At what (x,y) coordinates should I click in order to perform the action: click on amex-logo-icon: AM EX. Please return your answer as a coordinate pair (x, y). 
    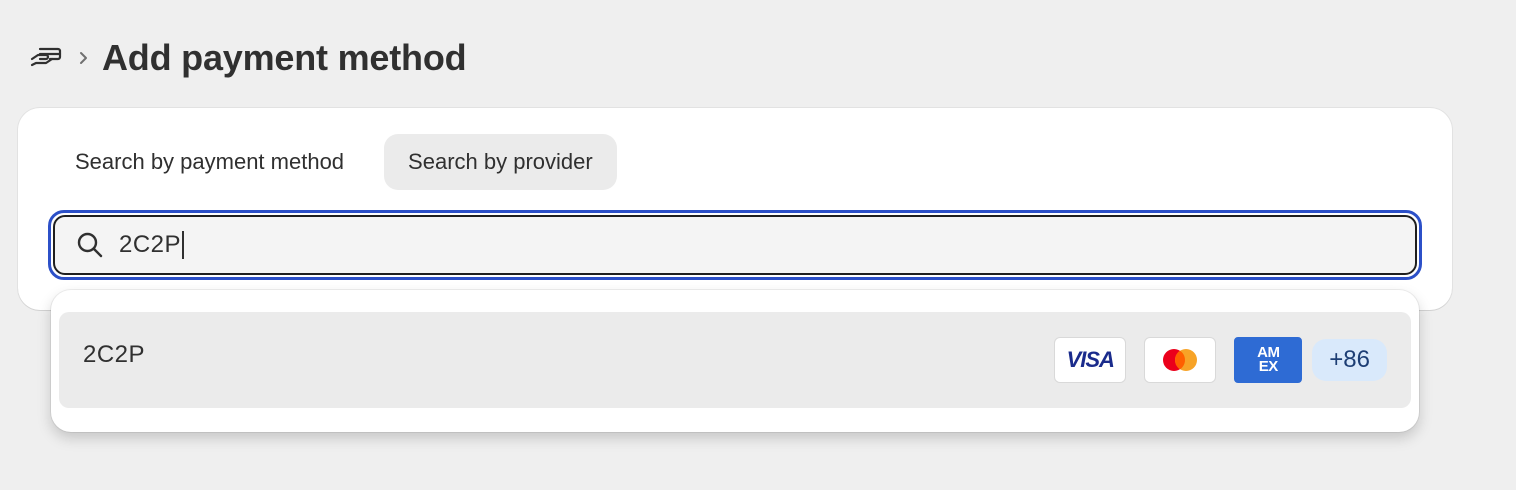
    Looking at the image, I should click on (1268, 360).